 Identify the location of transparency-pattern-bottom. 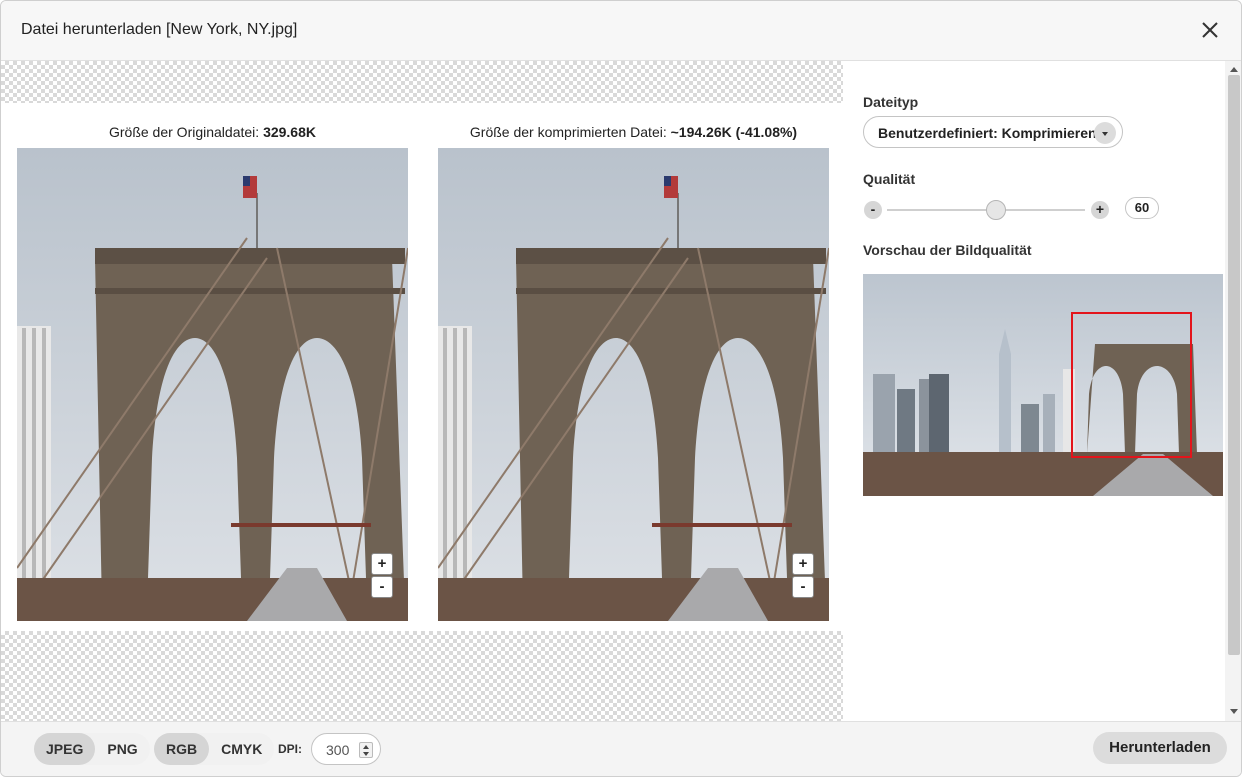
(422, 676).